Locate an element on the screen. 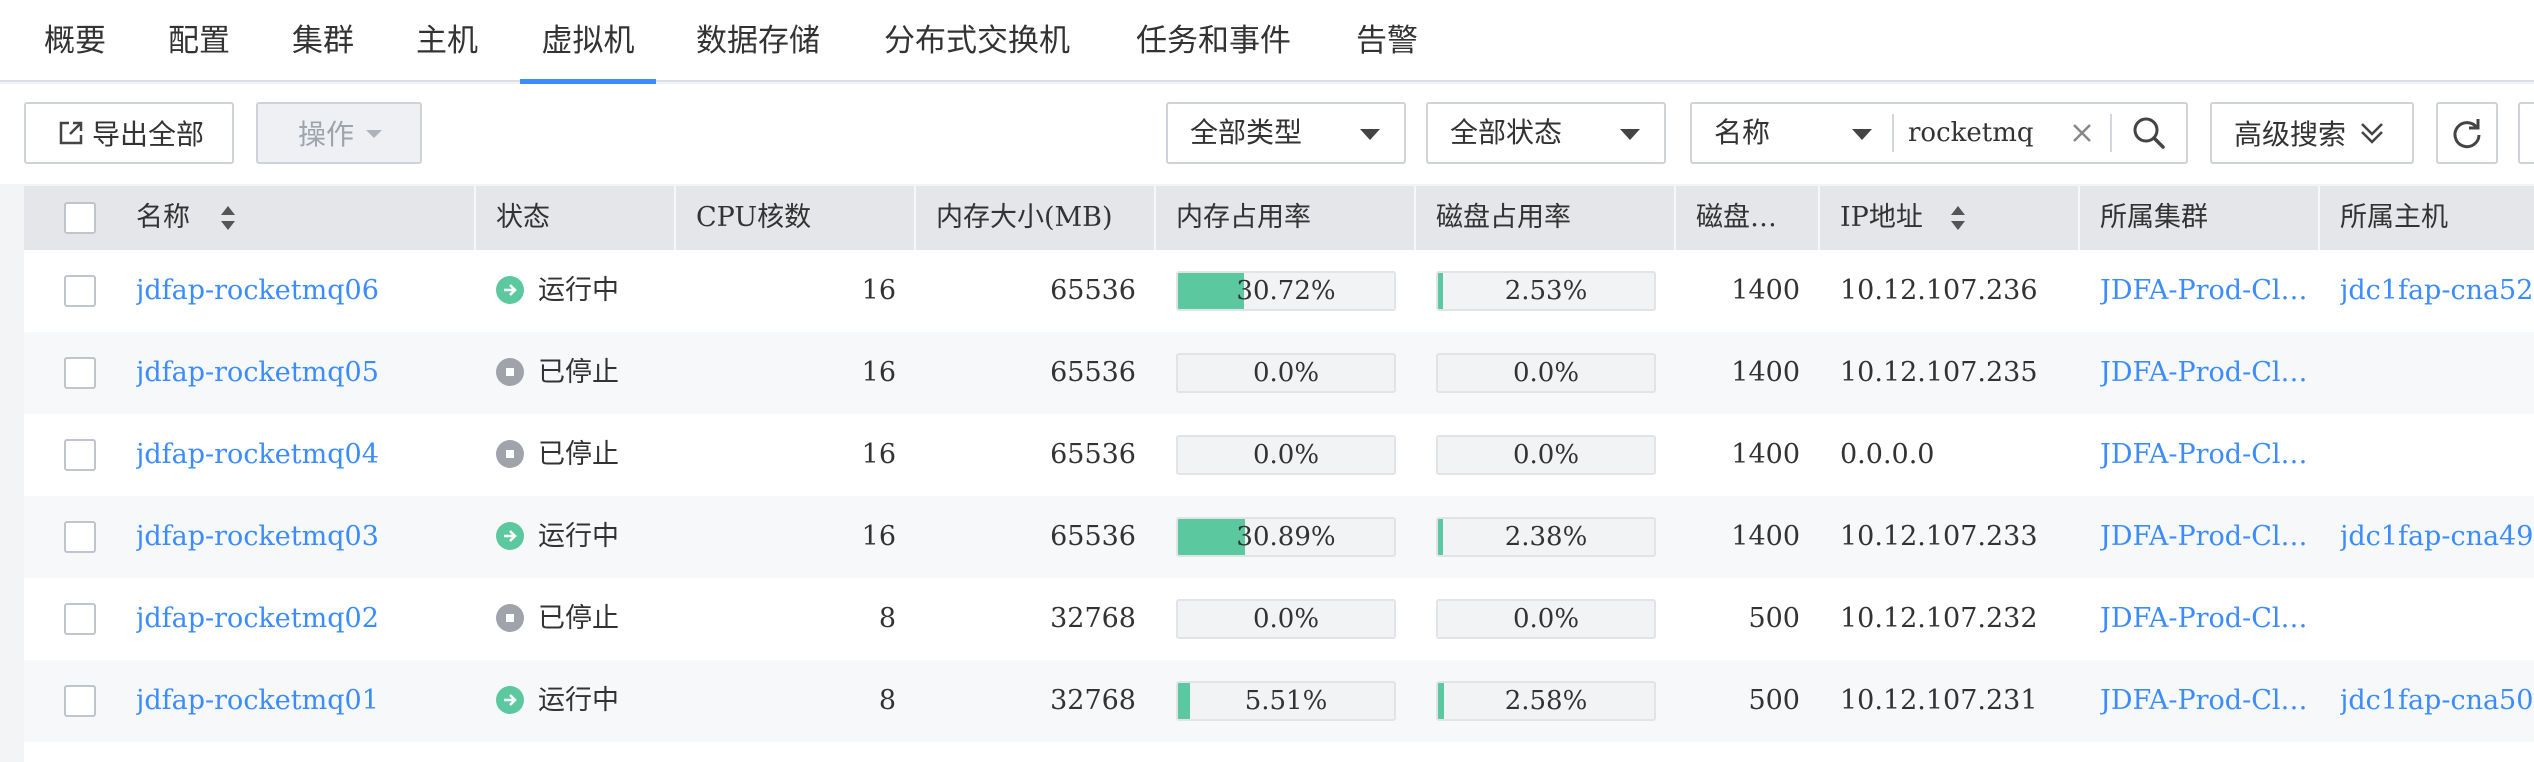 The height and width of the screenshot is (762, 2534). settings-button is located at coordinates (2526, 133).